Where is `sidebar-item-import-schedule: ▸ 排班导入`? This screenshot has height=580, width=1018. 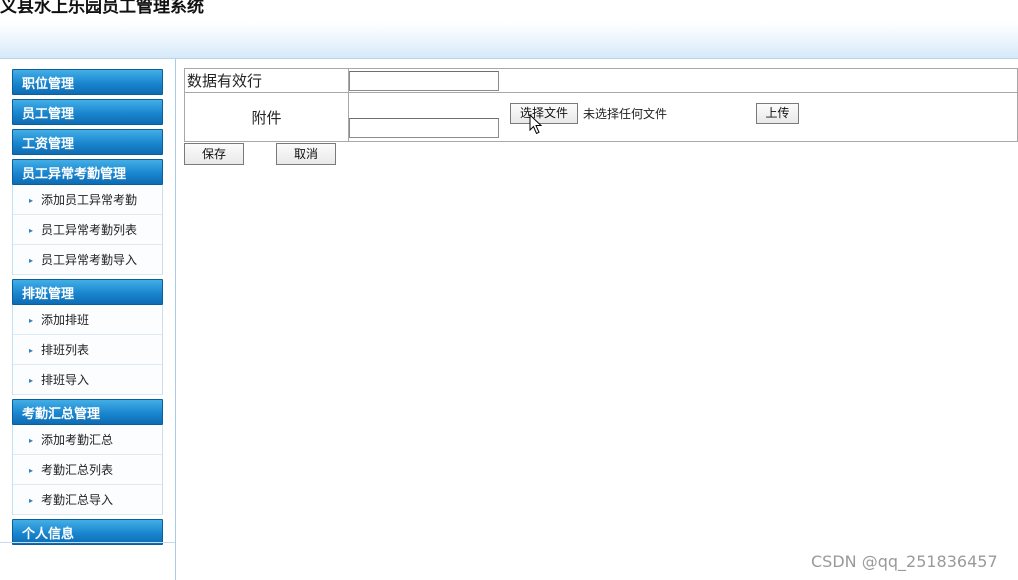 sidebar-item-import-schedule: ▸ 排班导入 is located at coordinates (87, 380).